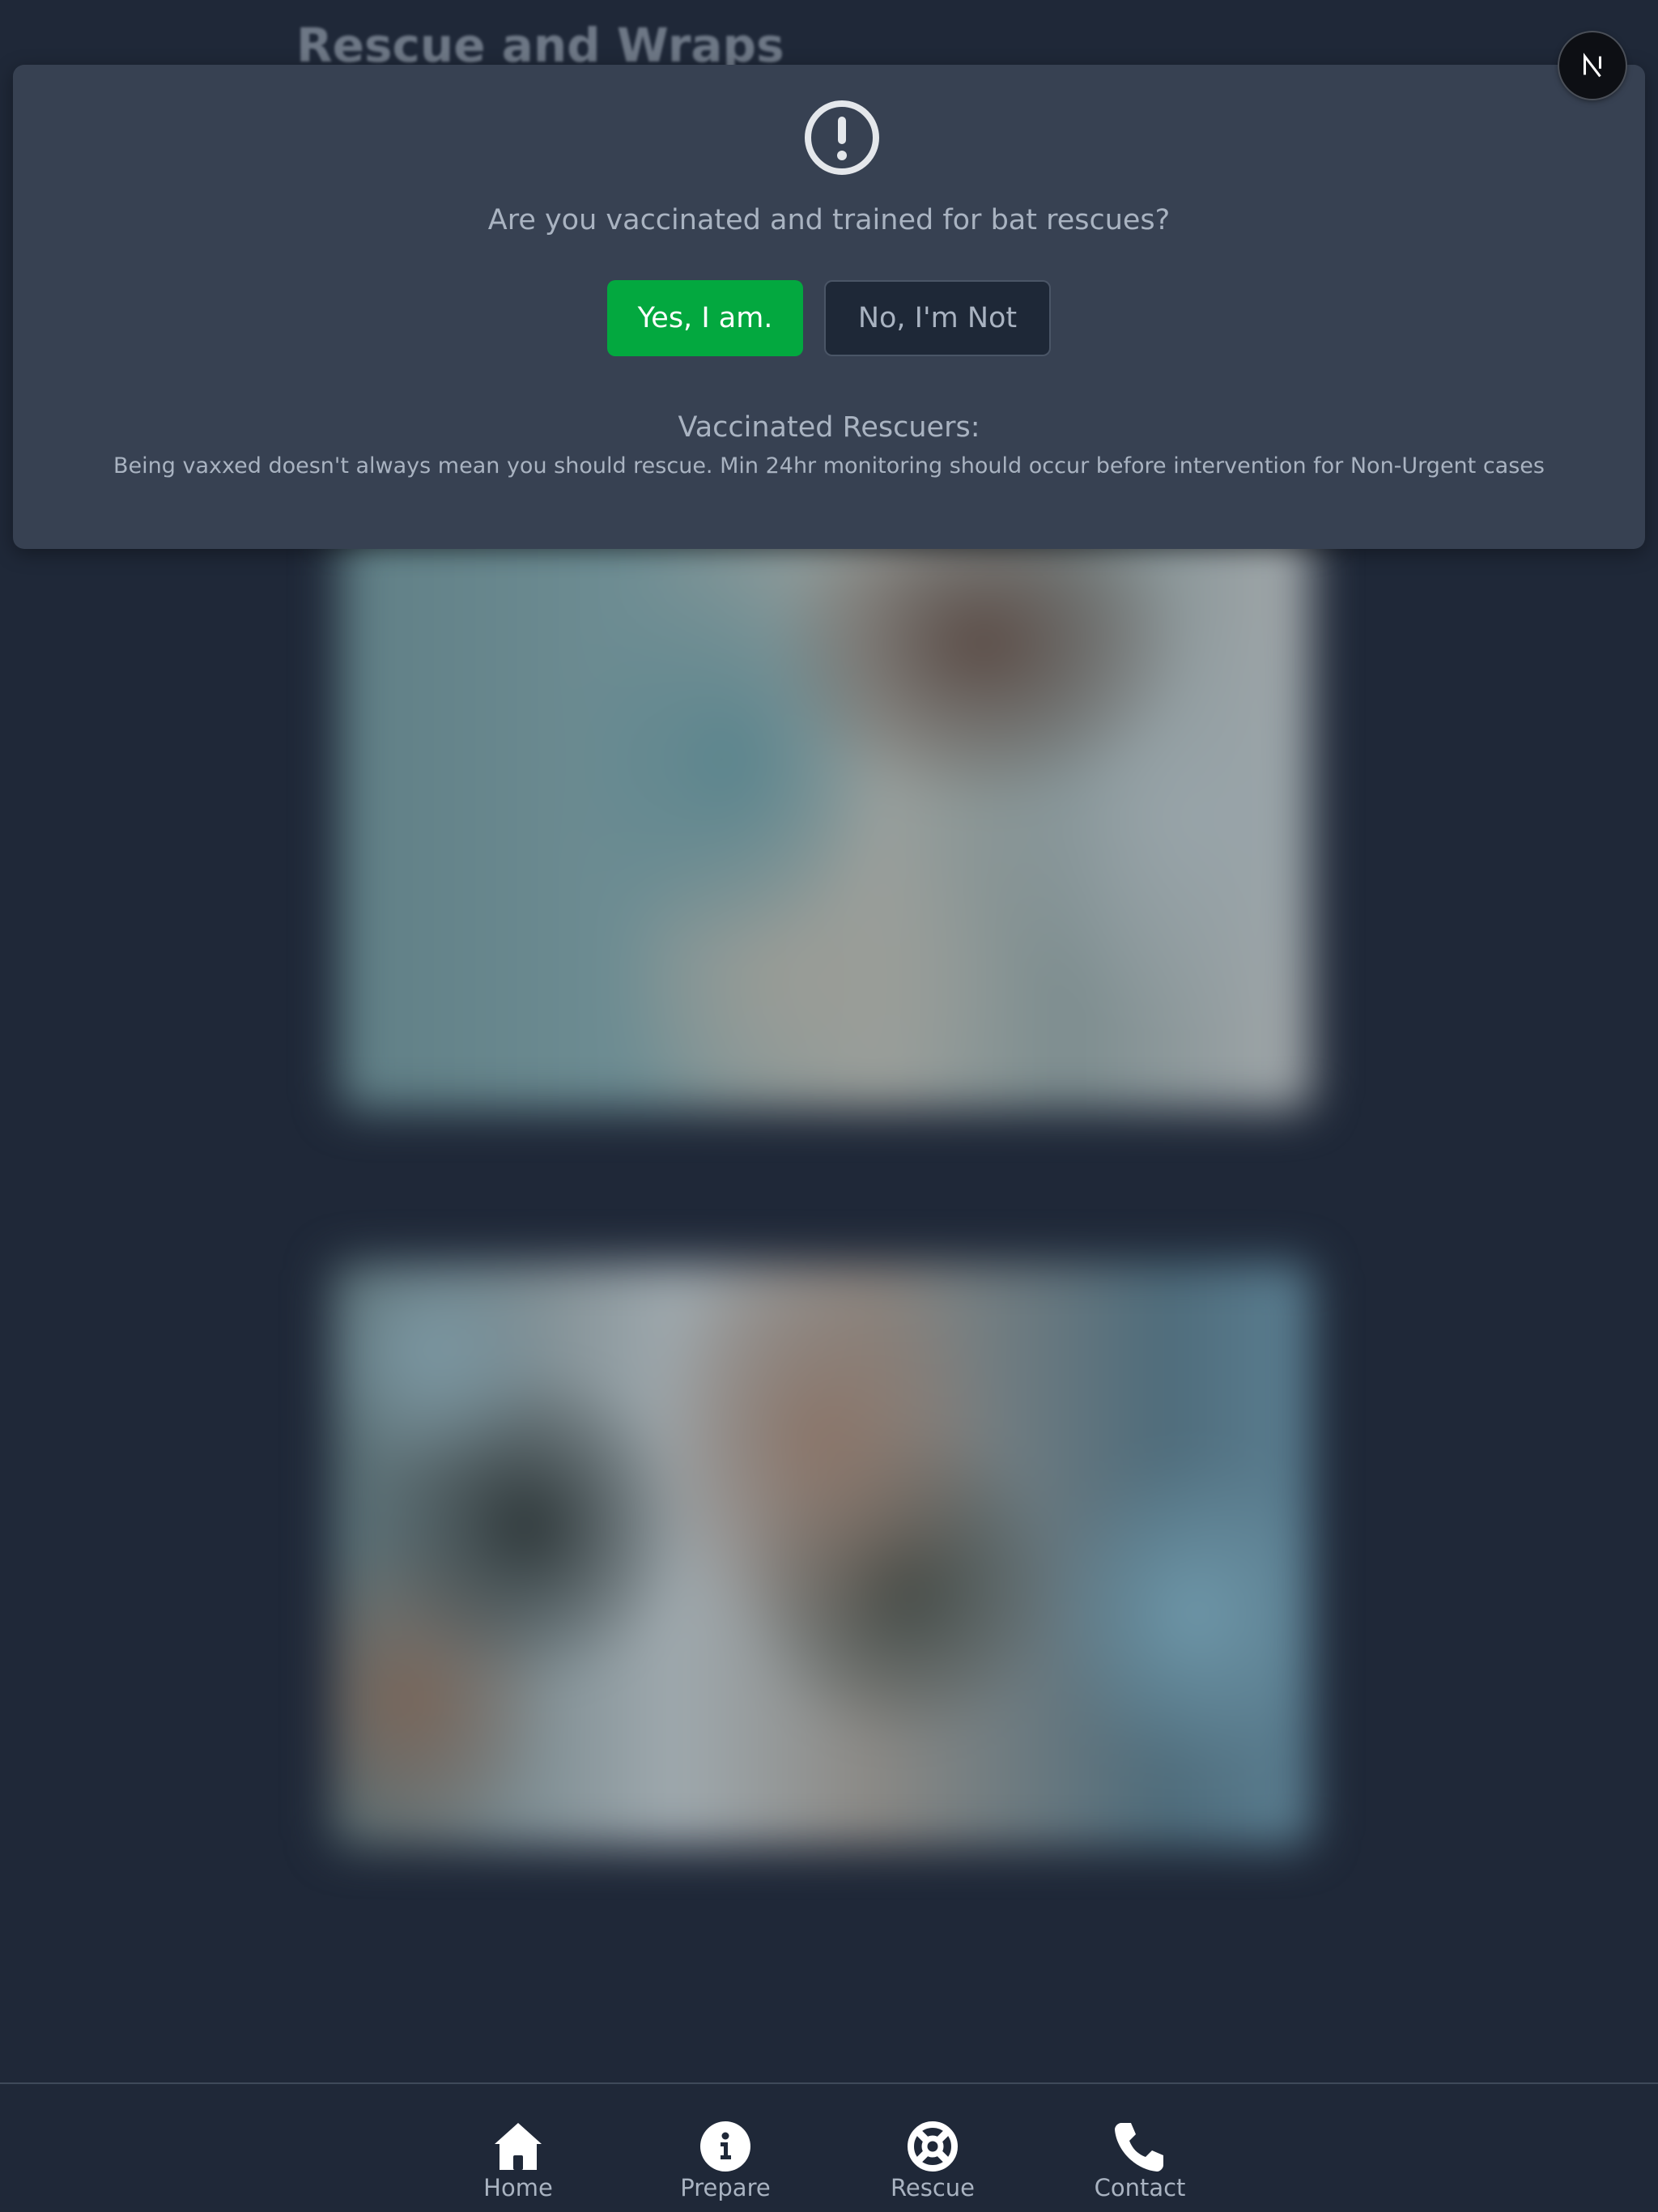 The height and width of the screenshot is (2212, 1658). Describe the element at coordinates (1140, 2187) in the screenshot. I see `nav-label-contact: Contact` at that location.